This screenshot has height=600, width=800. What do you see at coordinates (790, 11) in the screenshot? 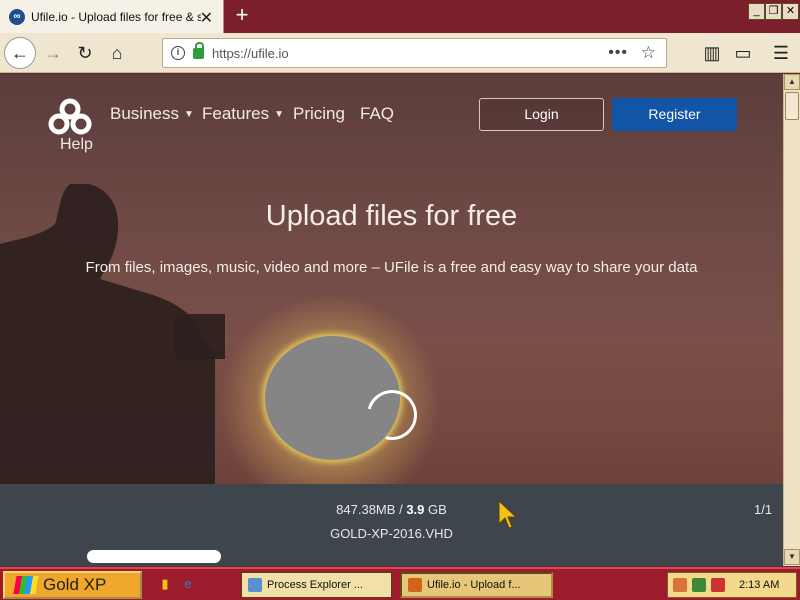
I see `close-window-button: ✕` at bounding box center [790, 11].